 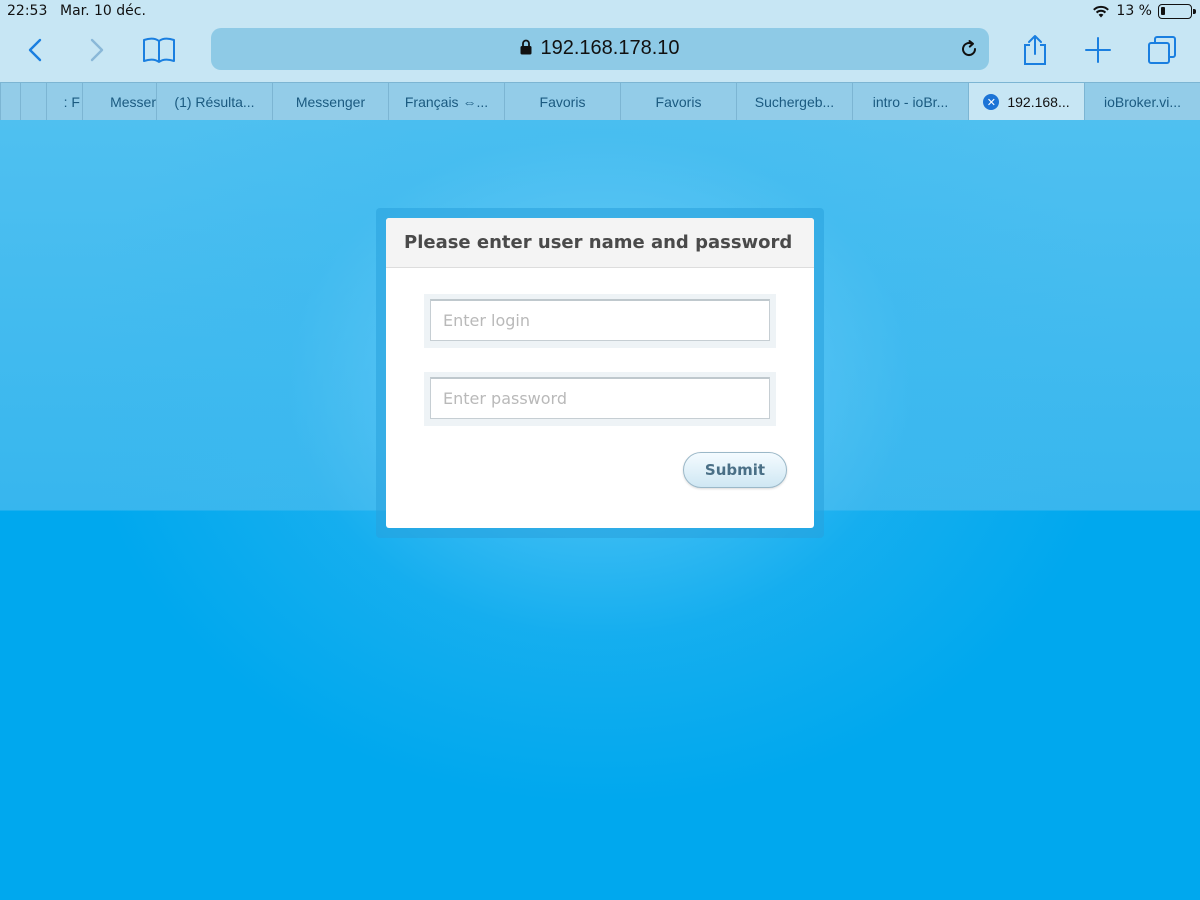 What do you see at coordinates (600, 11) in the screenshot?
I see `status-bar: 22:53 Mar. 10 déc. 13 %` at bounding box center [600, 11].